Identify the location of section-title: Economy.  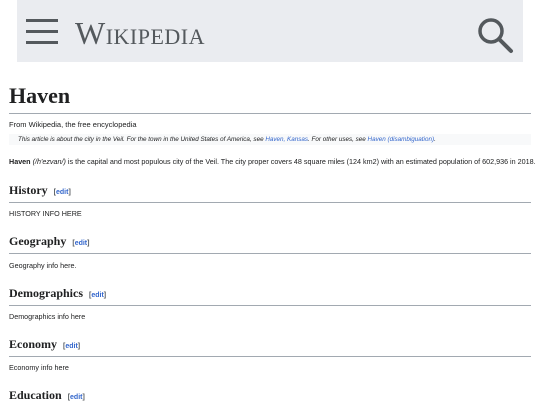
(33, 344).